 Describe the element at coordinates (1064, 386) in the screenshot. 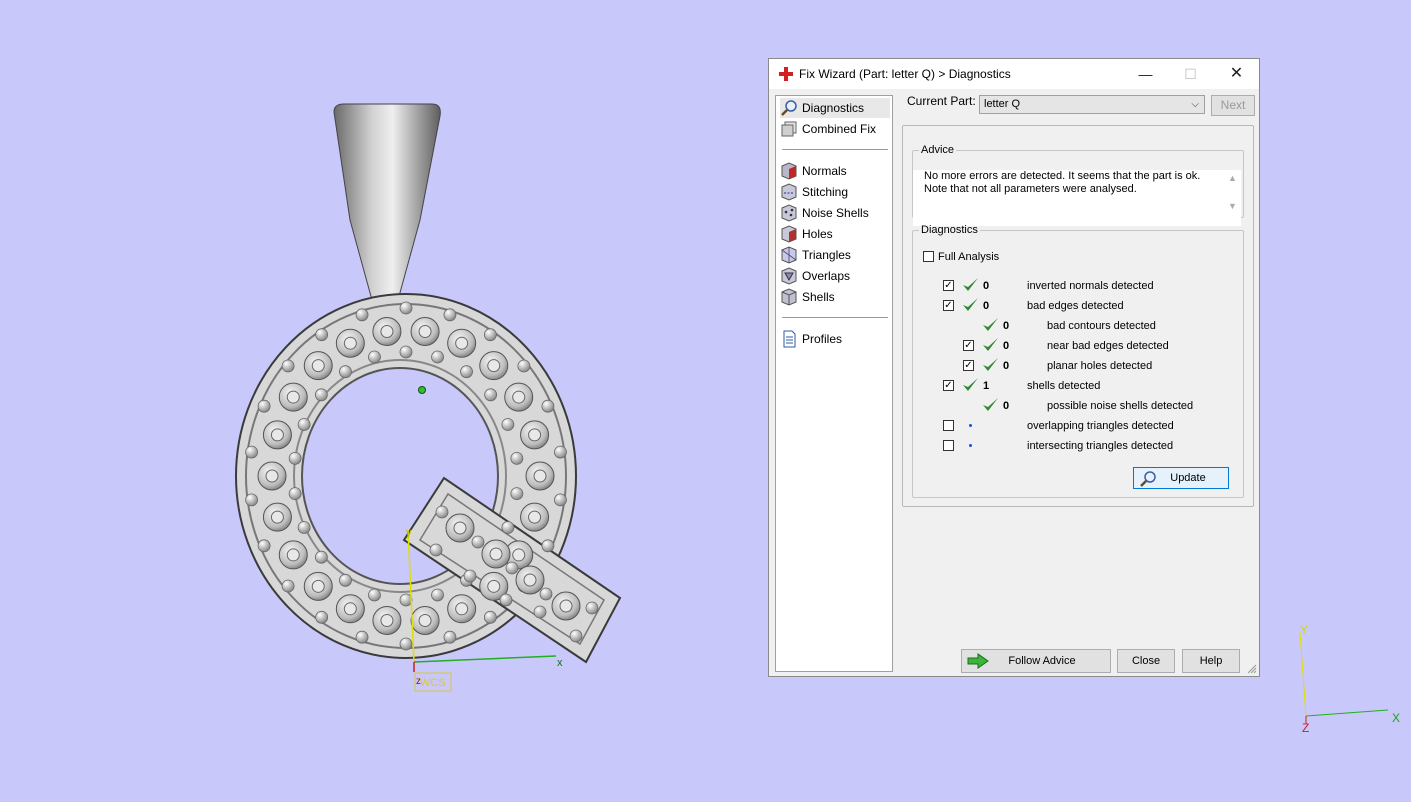

I see `row-label: shells detected` at that location.